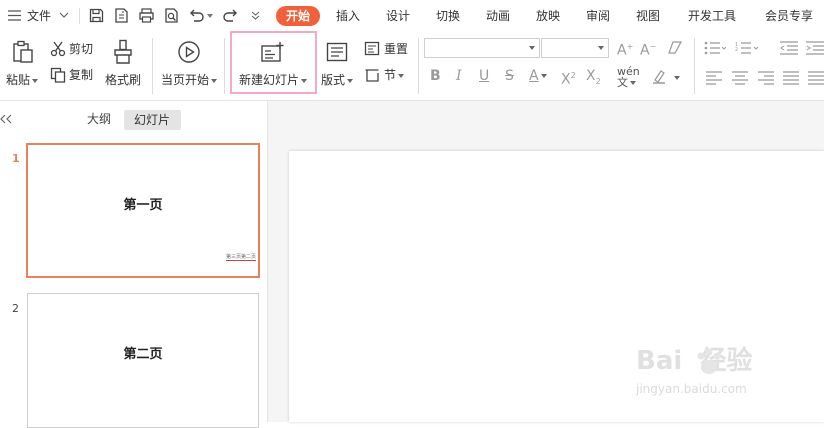  What do you see at coordinates (337, 52) in the screenshot?
I see `layout-icon` at bounding box center [337, 52].